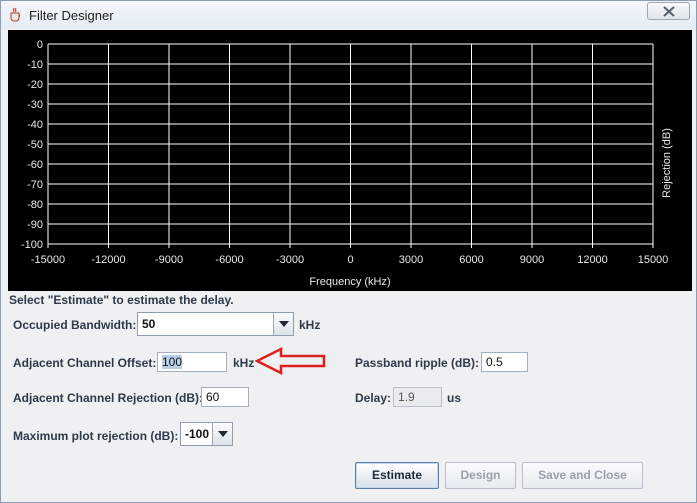 Image resolution: width=697 pixels, height=503 pixels. What do you see at coordinates (121, 300) in the screenshot?
I see `status-text: Select "Estimate" to estimate the delay.` at bounding box center [121, 300].